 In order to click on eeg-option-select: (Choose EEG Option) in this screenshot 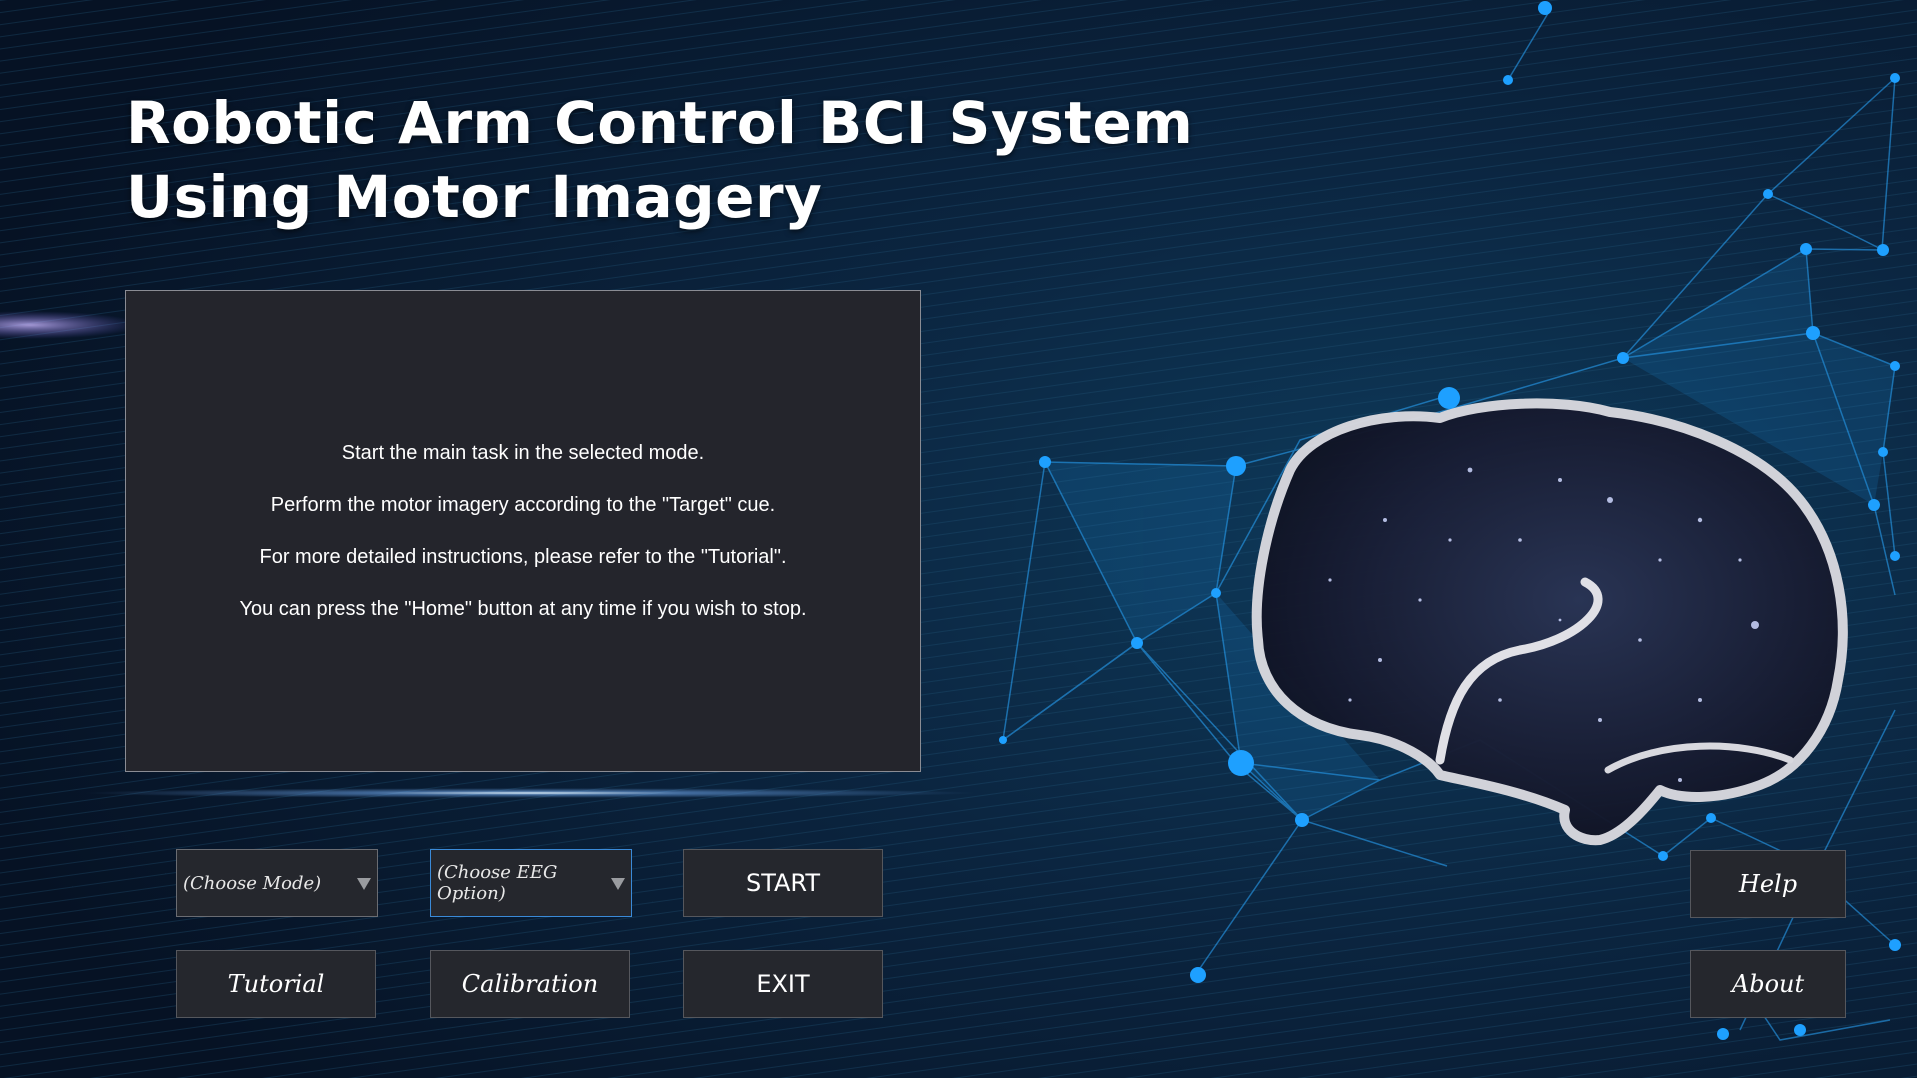, I will do `click(531, 883)`.